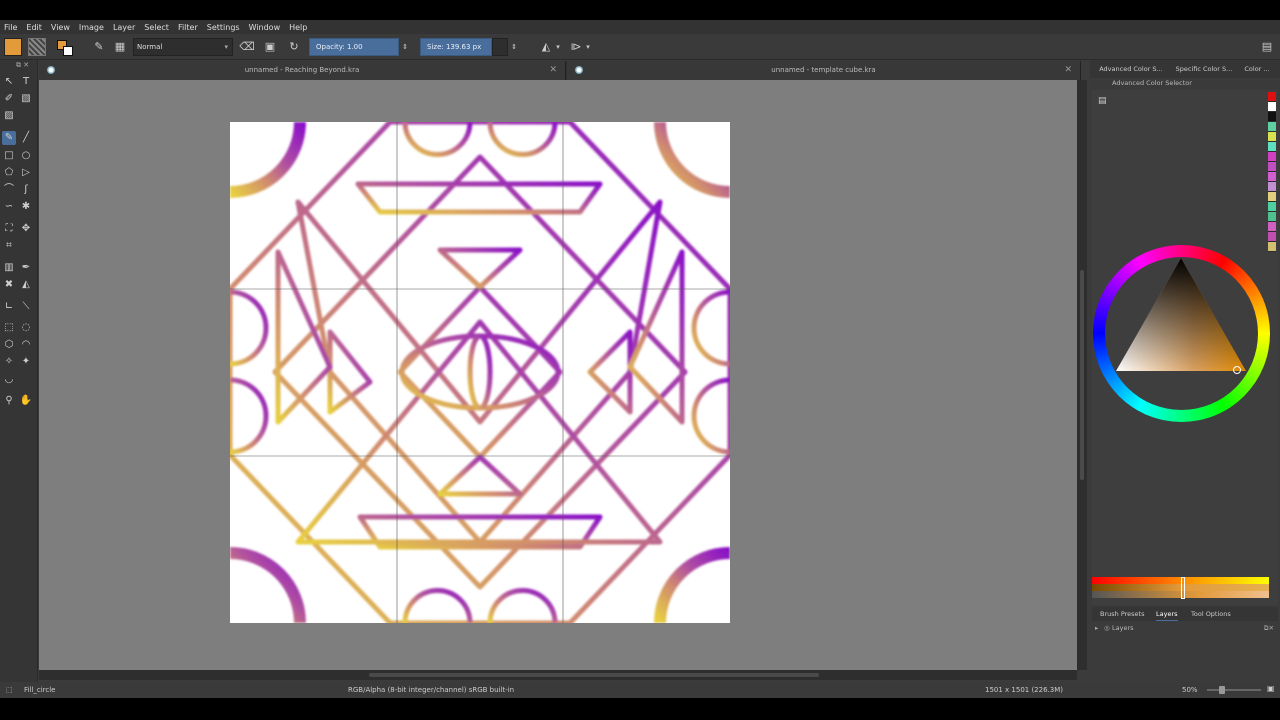  I want to click on layers-docker-header: ▸ ◎ Layers ⧉✕, so click(1185, 628).